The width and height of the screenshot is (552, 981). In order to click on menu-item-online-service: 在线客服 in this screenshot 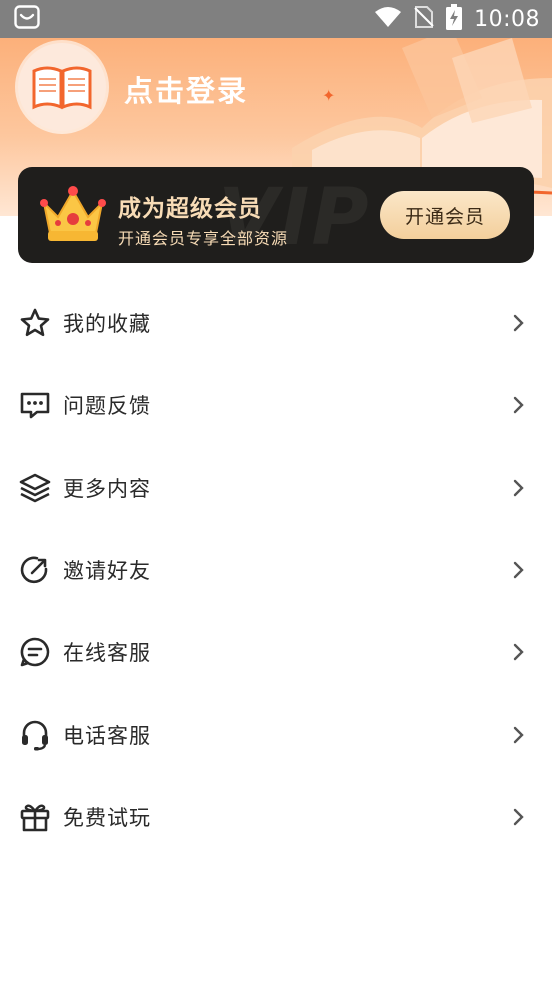, I will do `click(276, 652)`.